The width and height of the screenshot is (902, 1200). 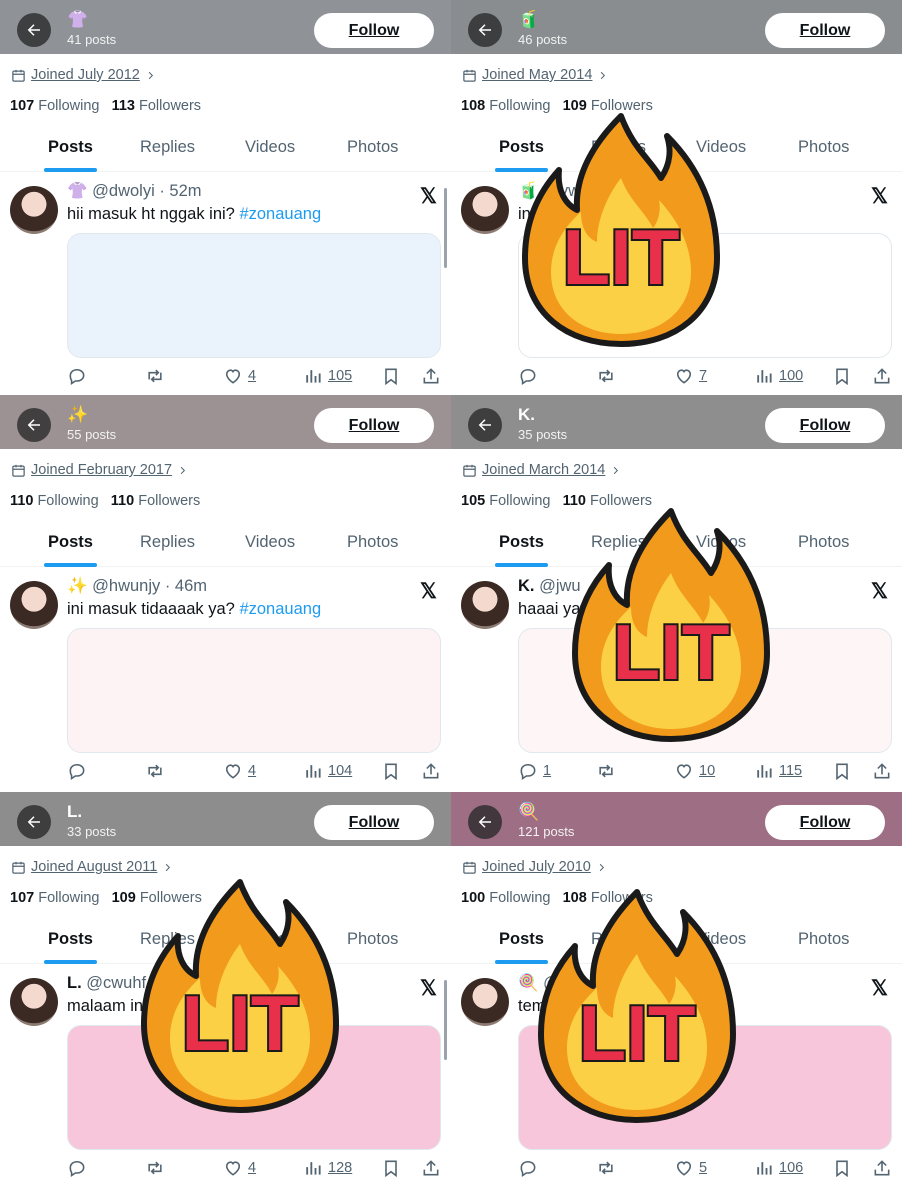 What do you see at coordinates (561, 191) in the screenshot?
I see `tweet-handle-time: @yw` at bounding box center [561, 191].